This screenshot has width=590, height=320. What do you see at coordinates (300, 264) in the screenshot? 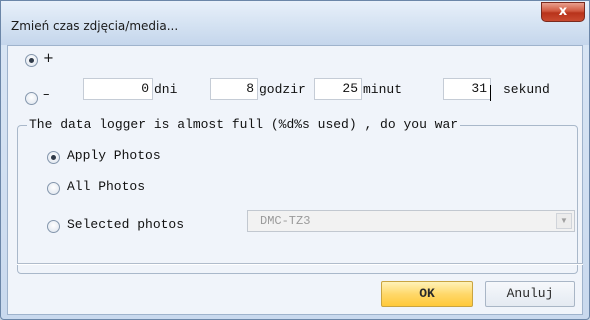
I see `divider` at bounding box center [300, 264].